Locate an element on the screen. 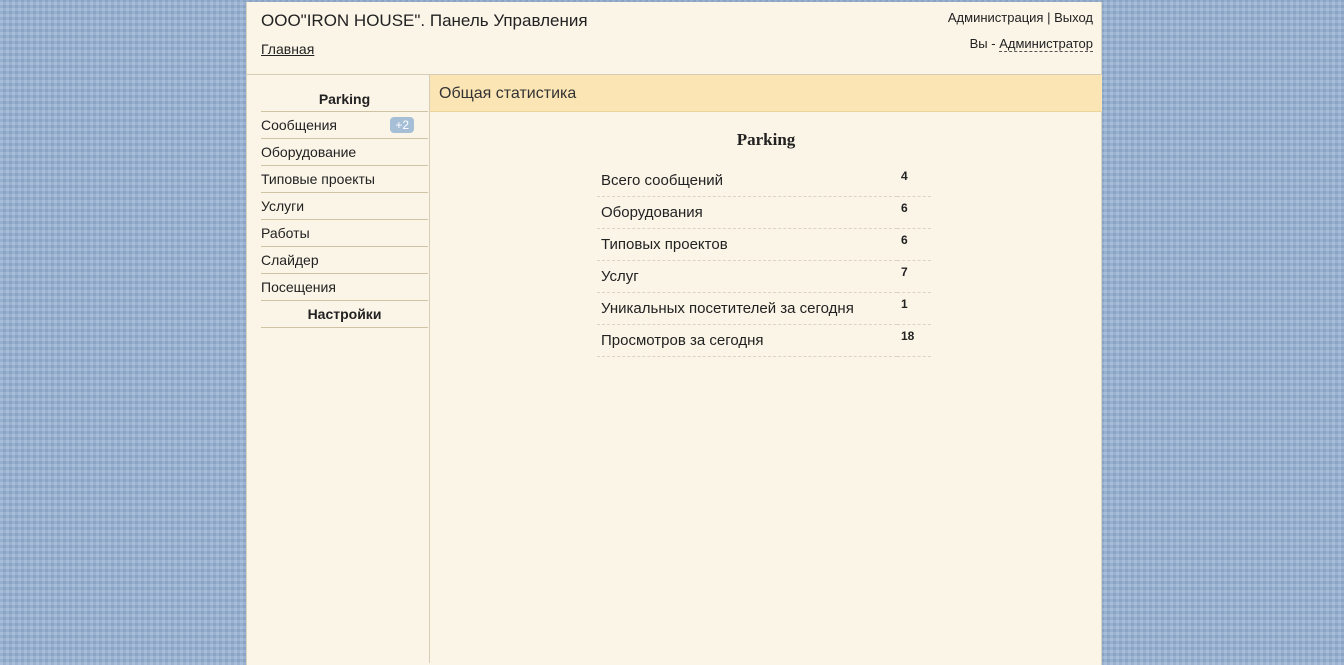 The image size is (1344, 665). stats-value: 18 is located at coordinates (914, 340).